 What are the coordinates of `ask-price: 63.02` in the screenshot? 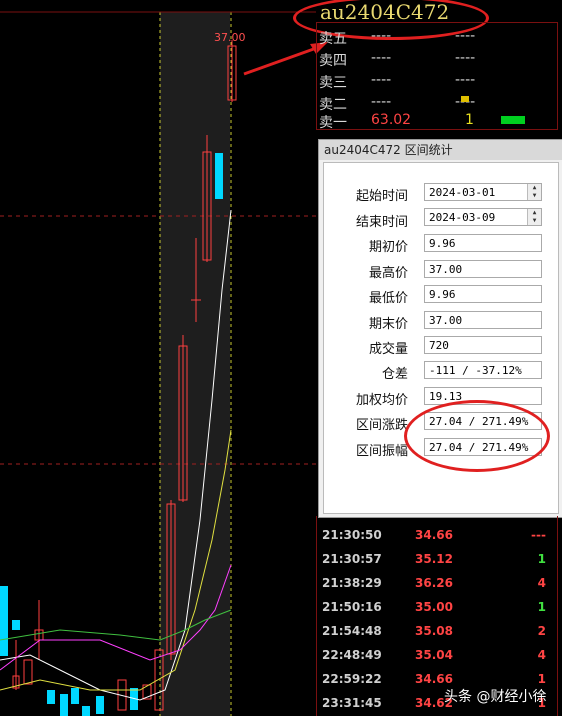 It's located at (391, 120).